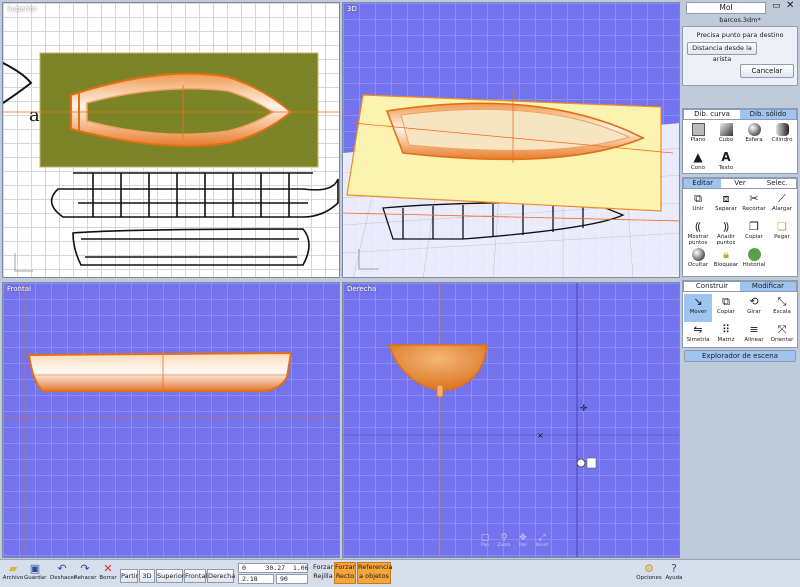 This screenshot has height=587, width=800. What do you see at coordinates (777, 183) in the screenshot?
I see `tab-select: Selec.` at bounding box center [777, 183].